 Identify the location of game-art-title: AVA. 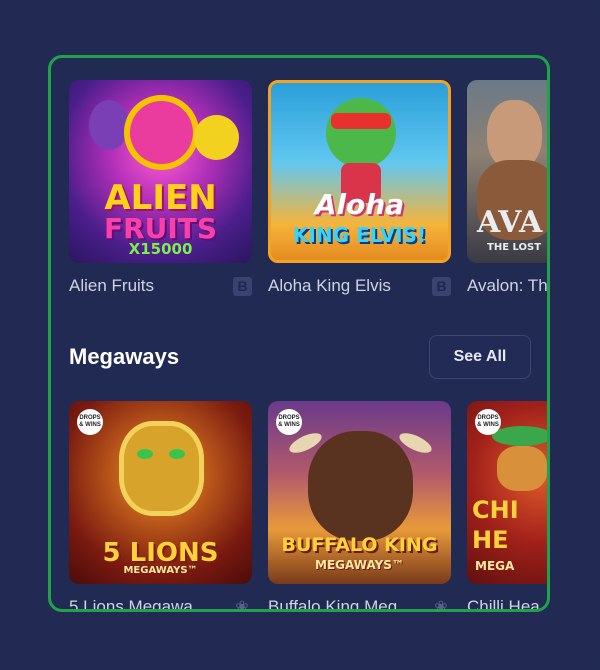
(510, 222).